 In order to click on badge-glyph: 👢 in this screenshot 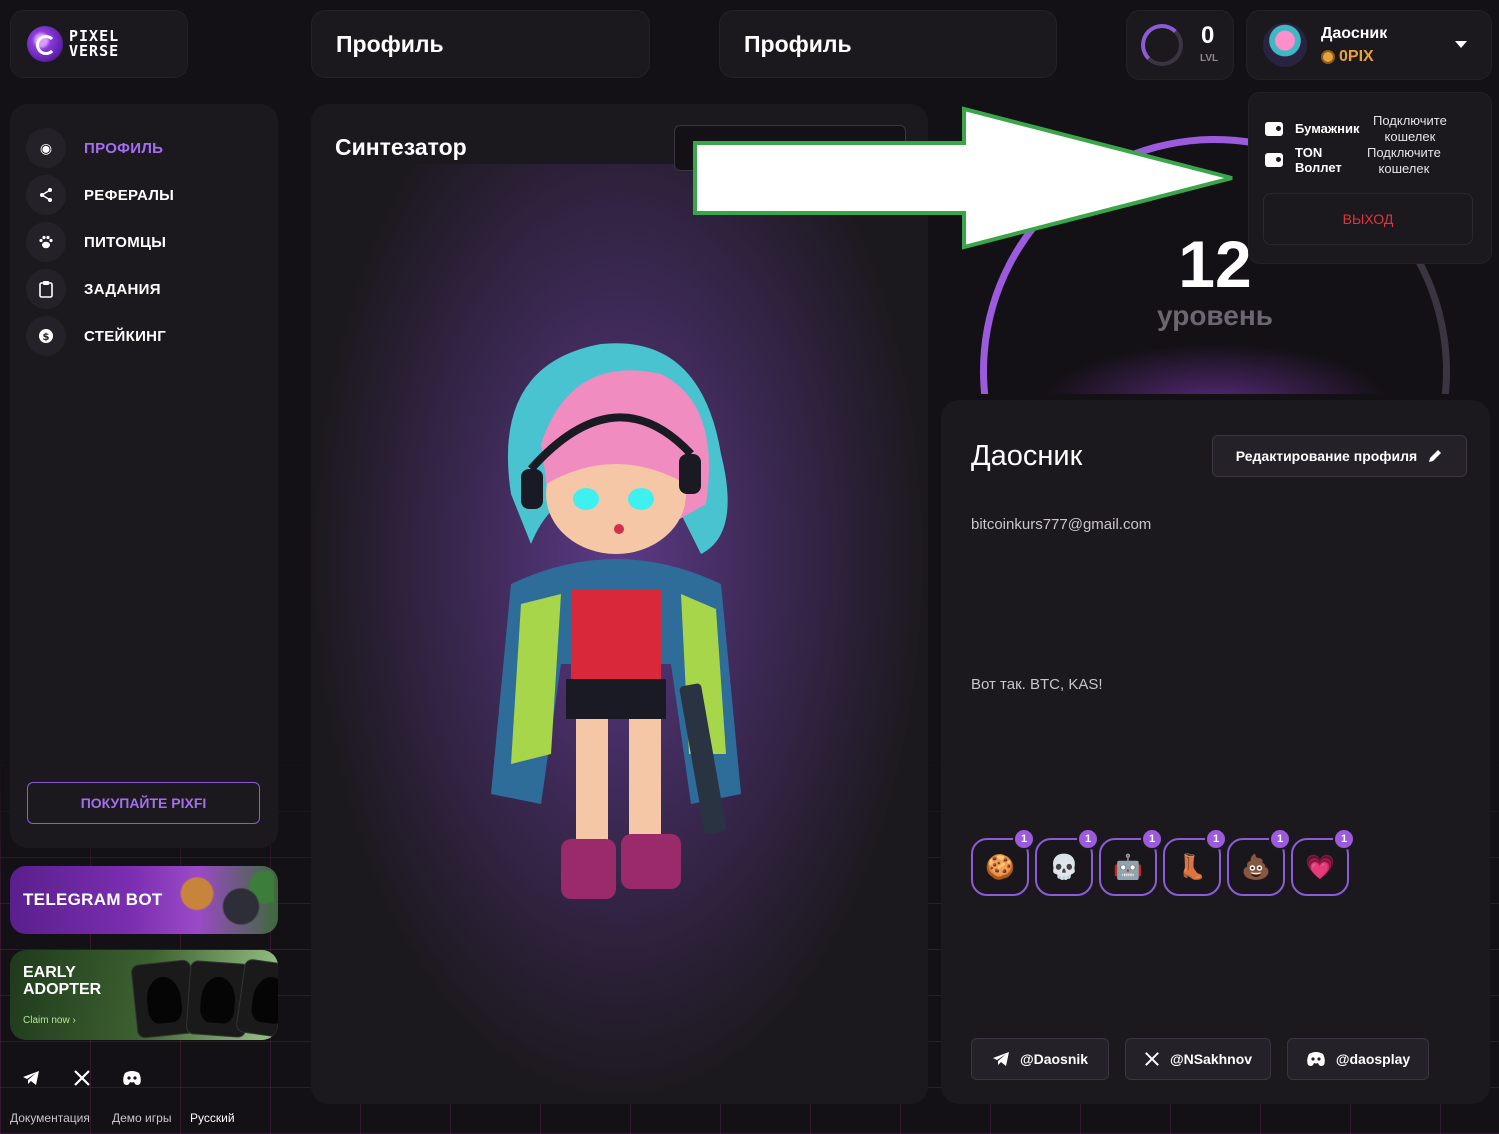, I will do `click(1192, 867)`.